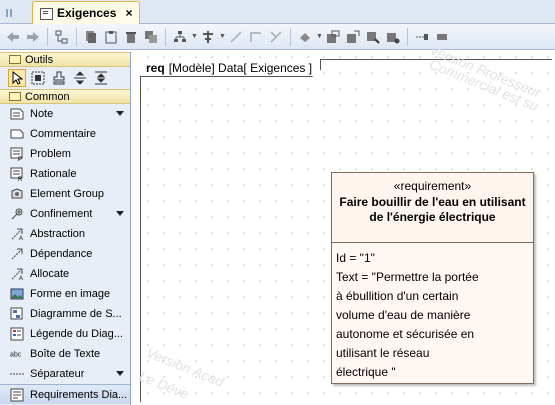  I want to click on frame-label: [Modèle] Data[ Exigences ], so click(240, 67).